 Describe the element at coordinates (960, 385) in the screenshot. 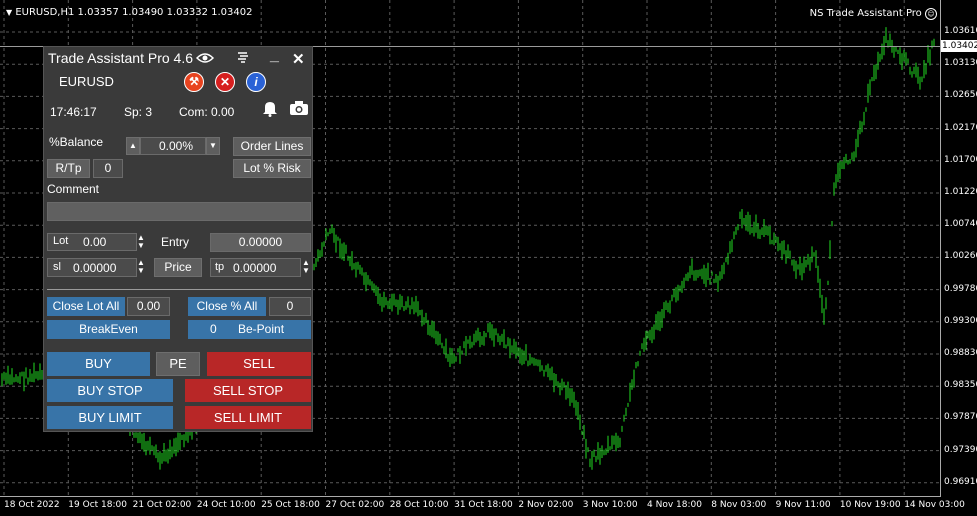

I see `price-axis-label: 0.98350` at that location.